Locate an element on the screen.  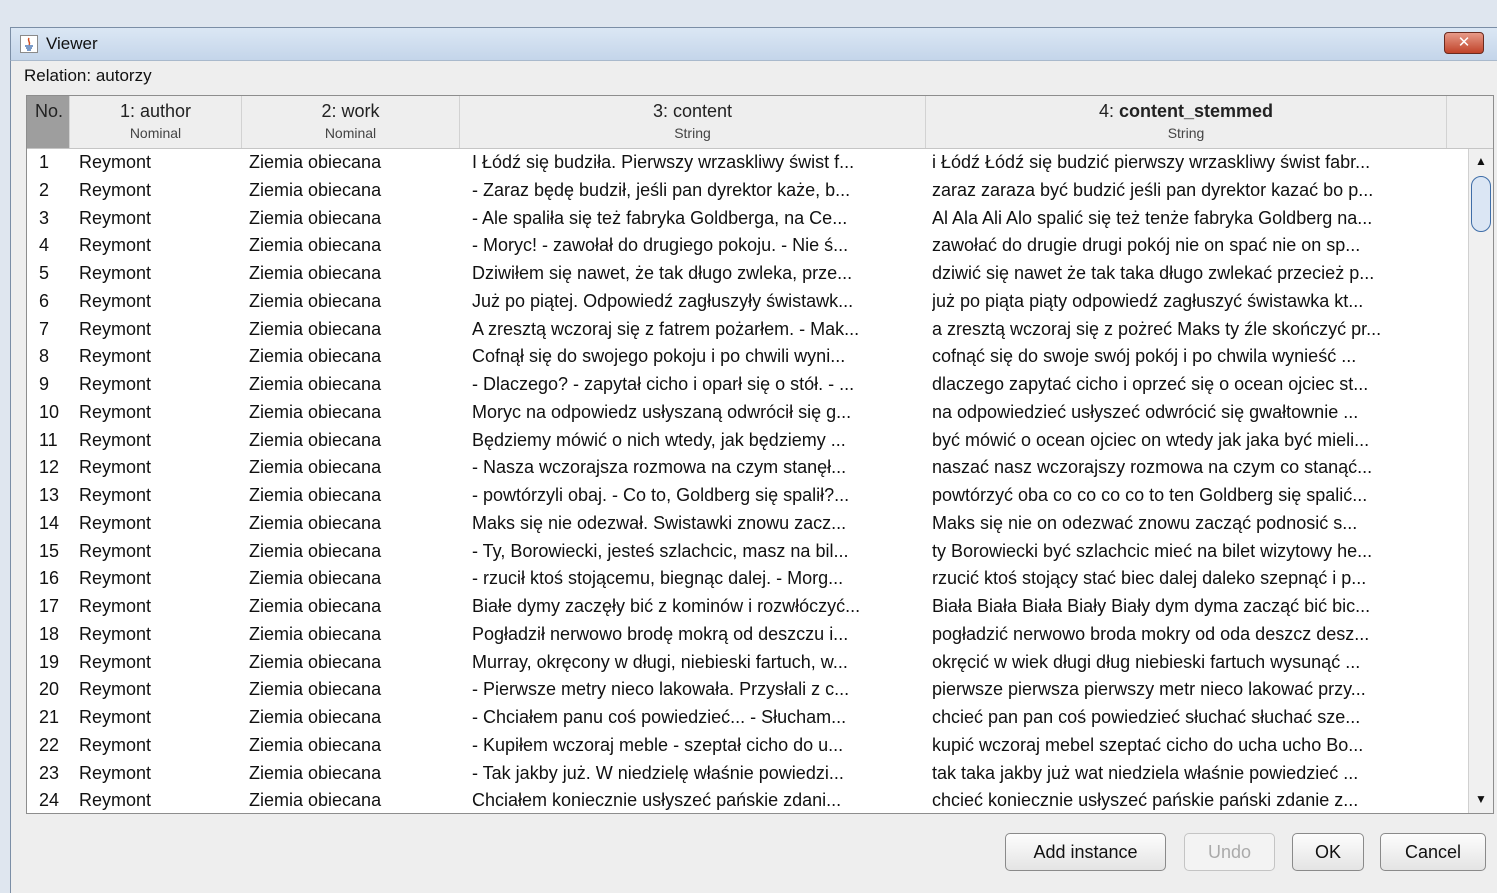
cell-no: 5 is located at coordinates (59, 274).